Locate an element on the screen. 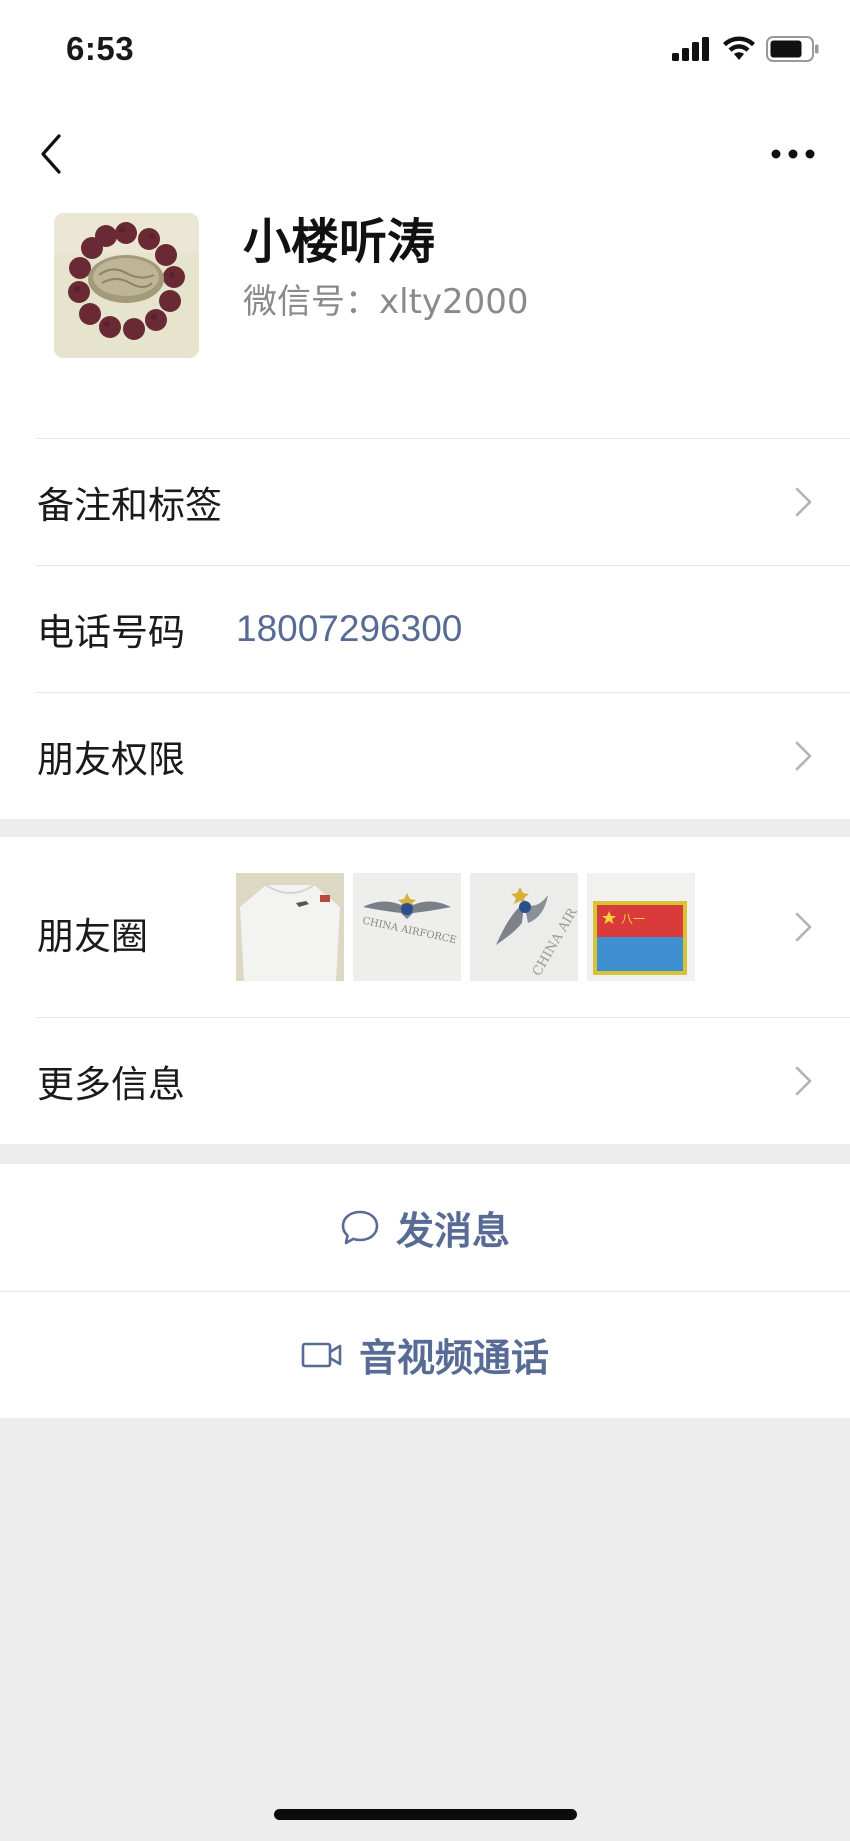  status-icons is located at coordinates (746, 49).